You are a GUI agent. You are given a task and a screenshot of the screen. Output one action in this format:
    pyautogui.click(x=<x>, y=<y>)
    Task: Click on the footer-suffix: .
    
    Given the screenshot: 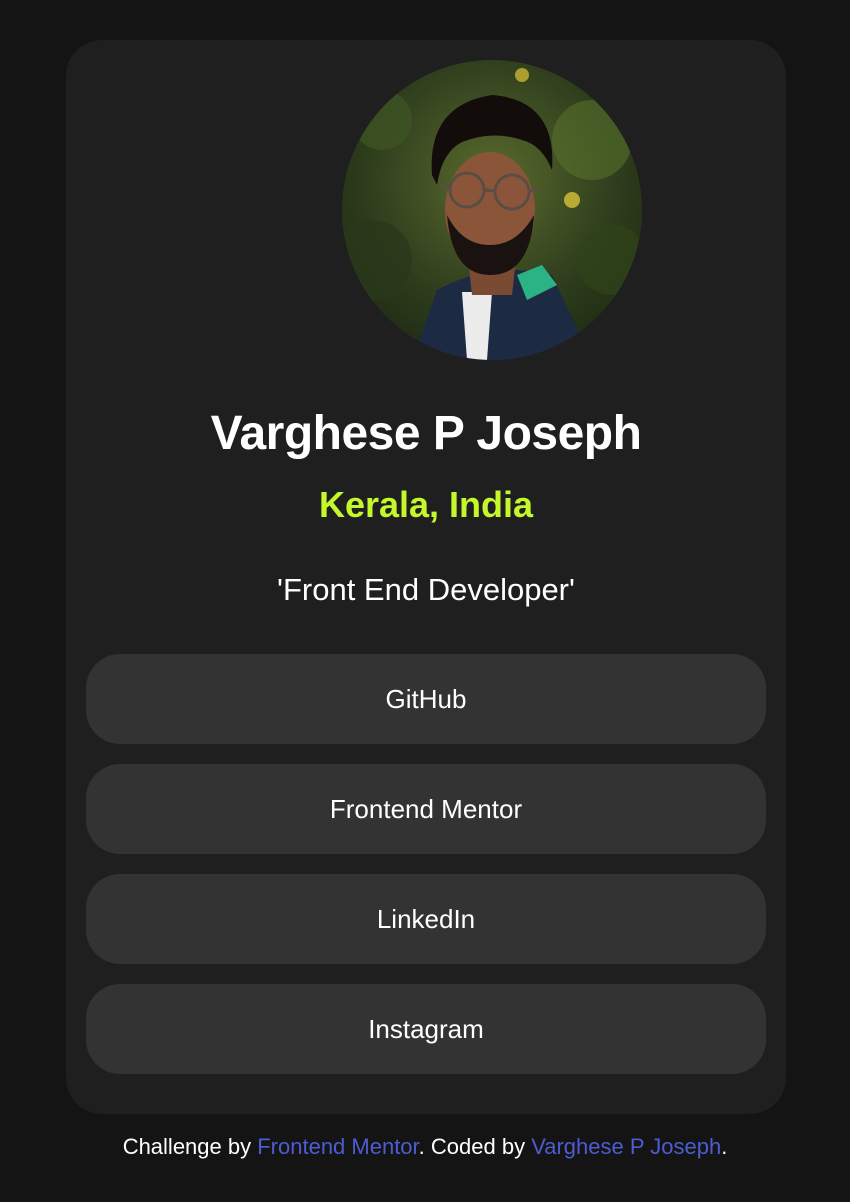 What is the action you would take?
    pyautogui.click(x=724, y=1146)
    